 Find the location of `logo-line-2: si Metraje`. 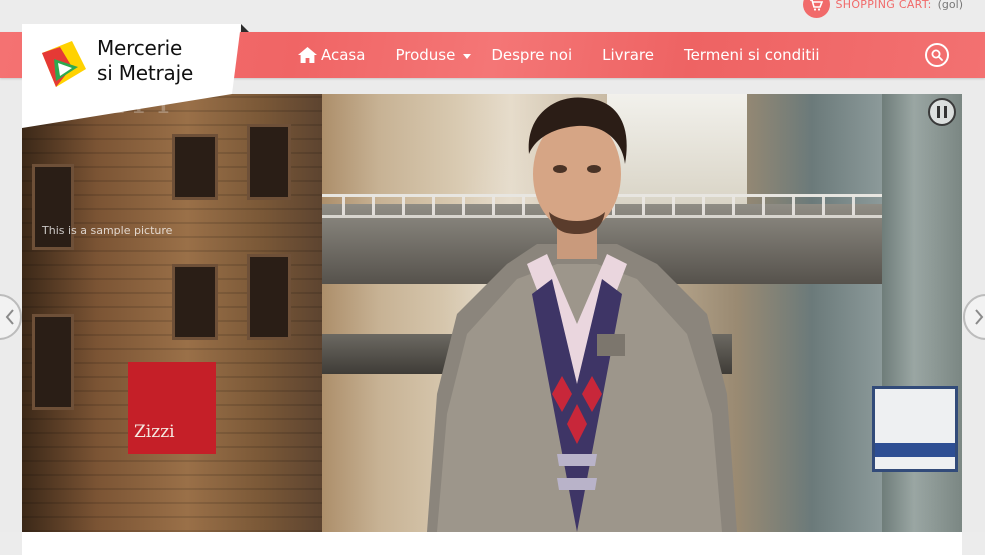

logo-line-2: si Metraje is located at coordinates (145, 73).